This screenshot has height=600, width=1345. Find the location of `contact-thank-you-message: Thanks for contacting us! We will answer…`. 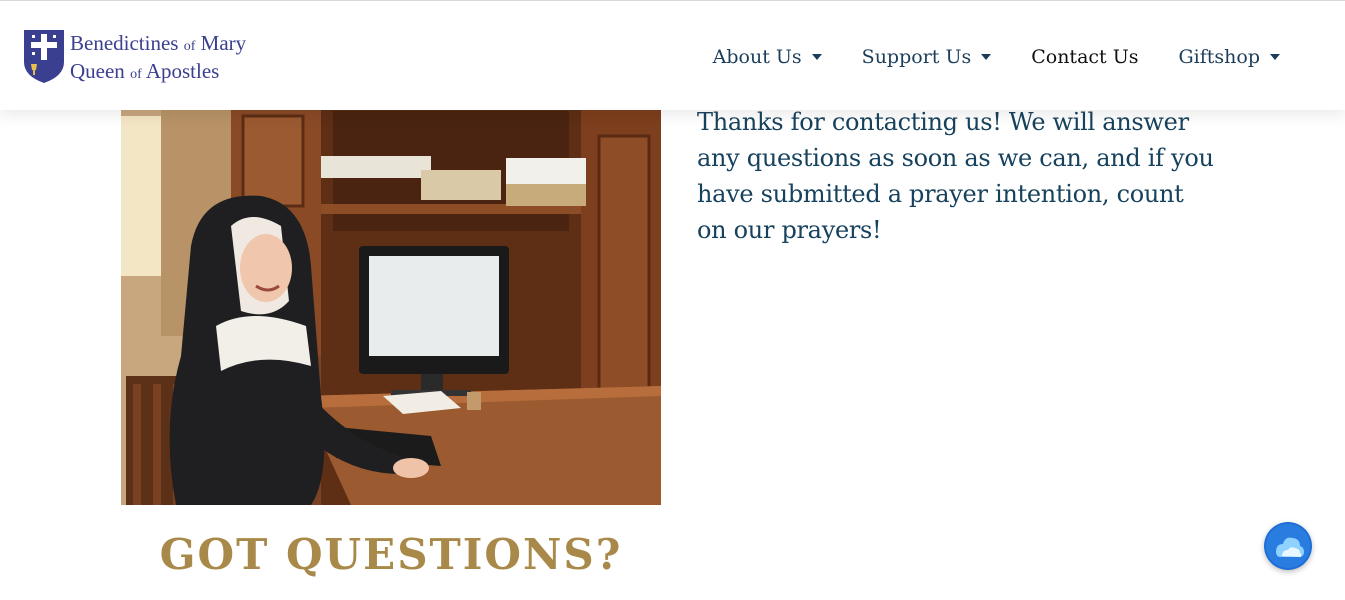

contact-thank-you-message: Thanks for contacting us! We will answer… is located at coordinates (955, 176).